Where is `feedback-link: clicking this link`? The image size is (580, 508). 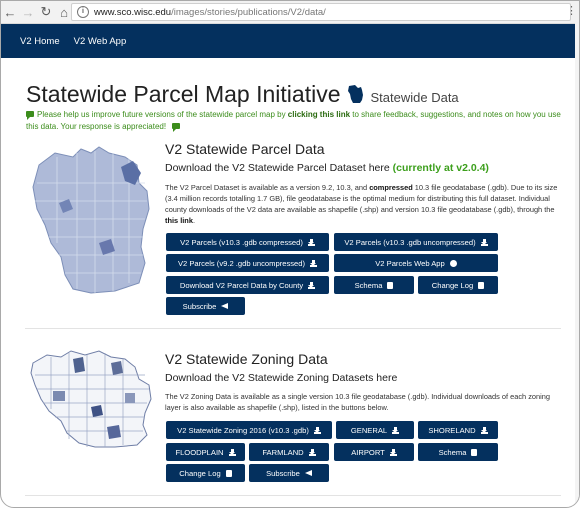
feedback-link: clicking this link is located at coordinates (319, 114).